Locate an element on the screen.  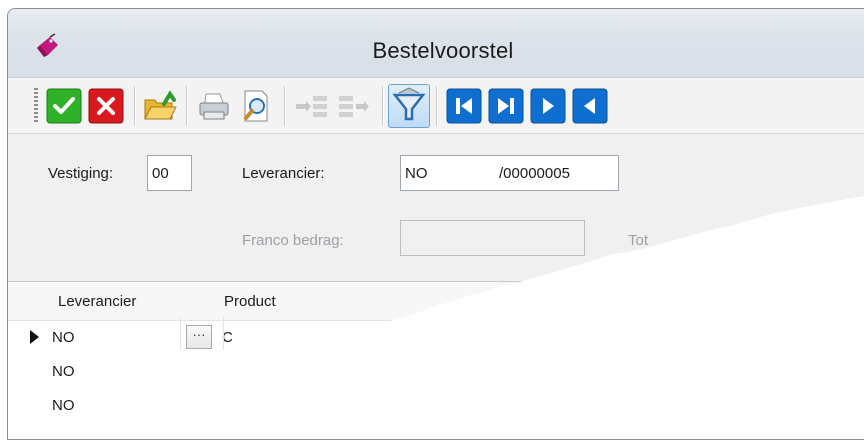
close-icon is located at coordinates (106, 106).